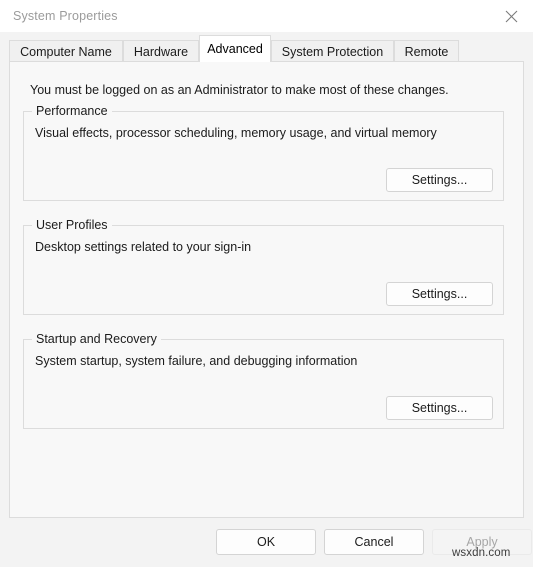 The image size is (533, 567). I want to click on watermark: wsxdn.com, so click(481, 553).